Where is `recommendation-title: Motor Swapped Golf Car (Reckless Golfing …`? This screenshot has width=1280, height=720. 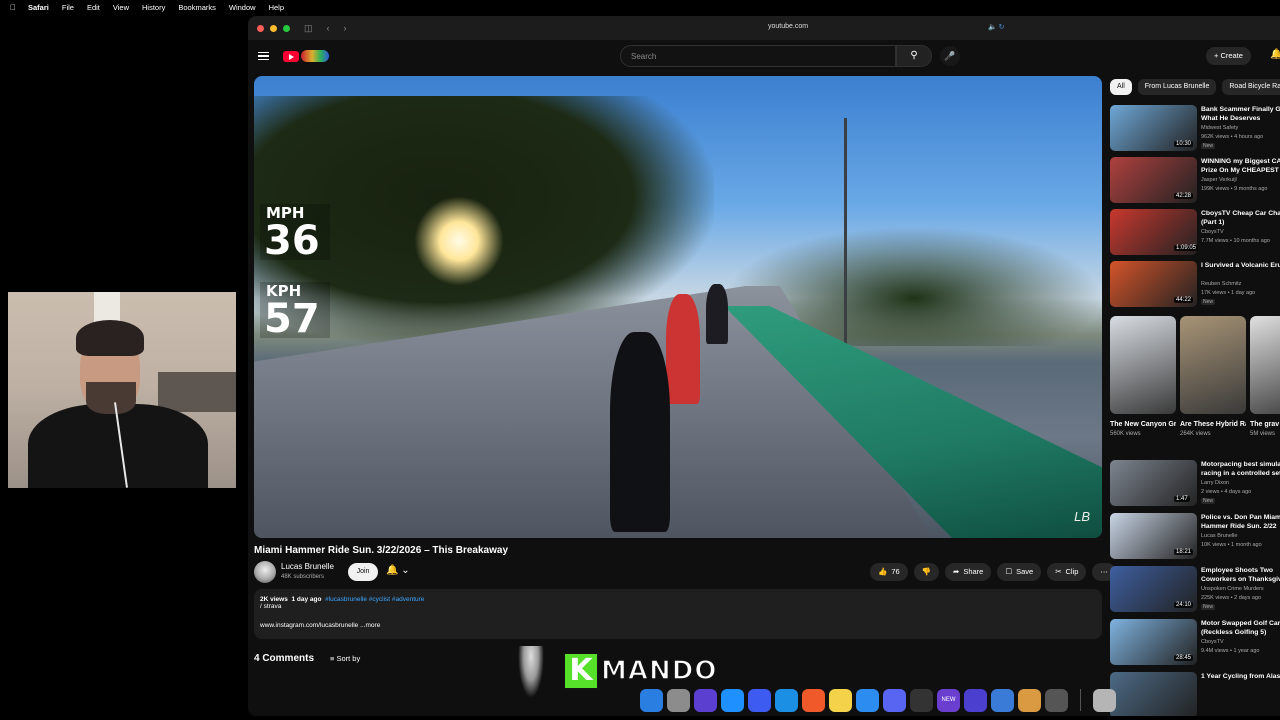
recommendation-title: Motor Swapped Golf Car (Reckless Golfing … is located at coordinates (1240, 628).